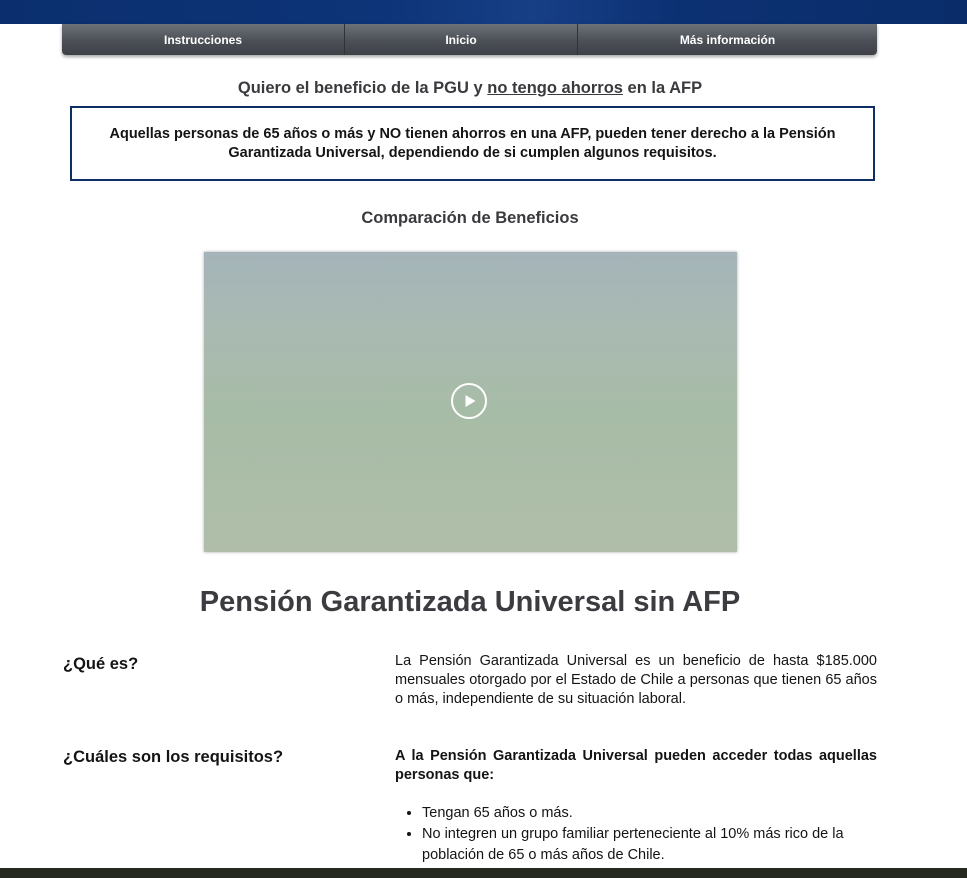 Image resolution: width=967 pixels, height=878 pixels. What do you see at coordinates (665, 88) in the screenshot?
I see `heading-suffix: en la AFP` at bounding box center [665, 88].